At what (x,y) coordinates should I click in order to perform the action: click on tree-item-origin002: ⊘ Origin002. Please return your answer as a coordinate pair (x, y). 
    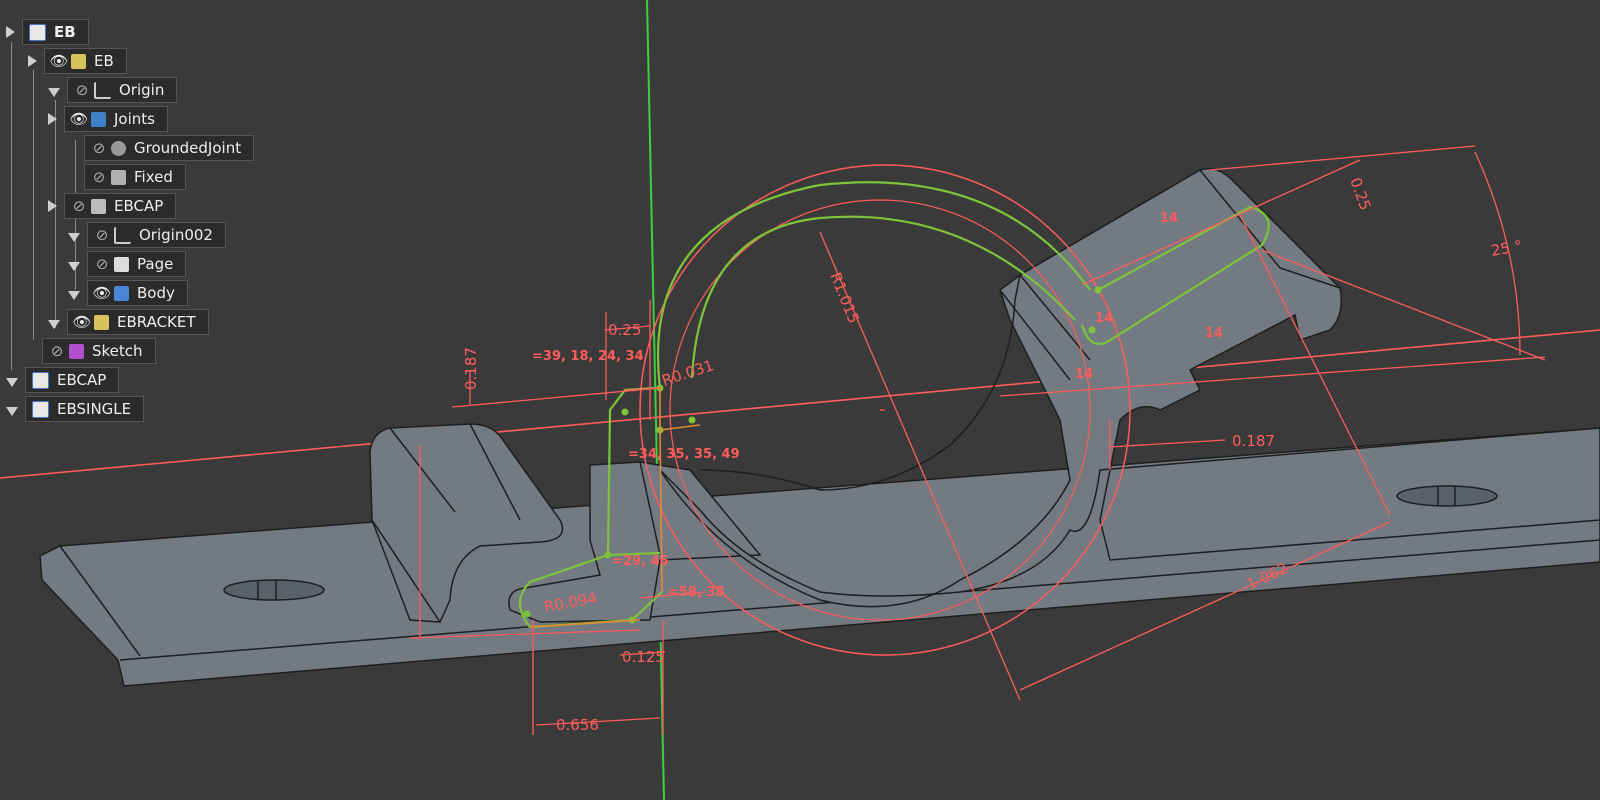
    Looking at the image, I should click on (147, 235).